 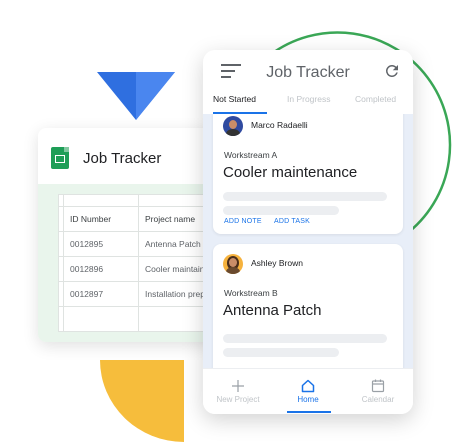 I want to click on assignee-name: Ashley Brown, so click(x=277, y=263).